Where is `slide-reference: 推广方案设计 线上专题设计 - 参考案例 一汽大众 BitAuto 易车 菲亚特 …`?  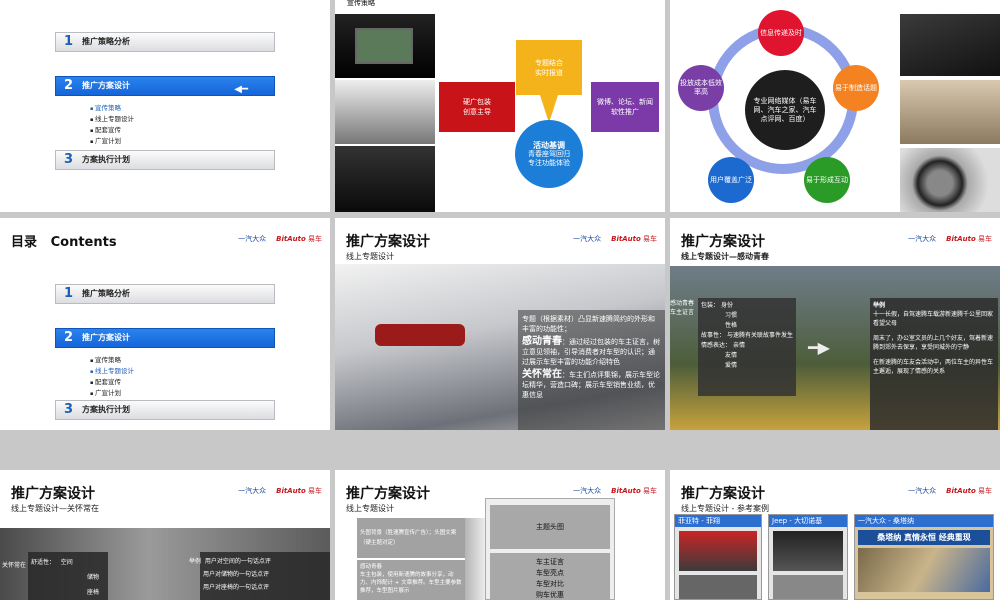
slide-reference: 推广方案设计 线上专题设计 - 参考案例 一汽大众 BitAuto 易车 菲亚特 … is located at coordinates (835, 535).